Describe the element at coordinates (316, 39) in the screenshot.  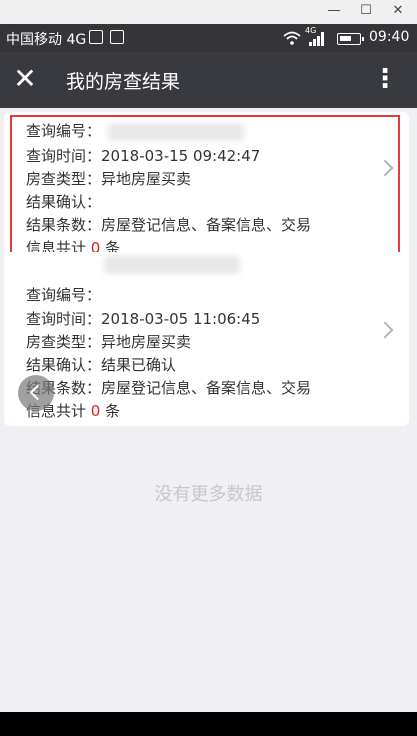
I see `signal-icon` at that location.